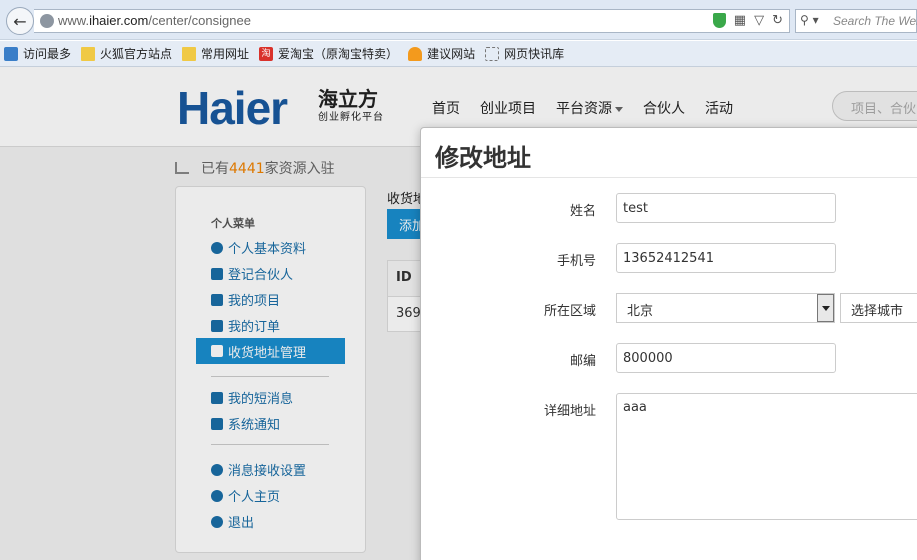 The width and height of the screenshot is (917, 560). Describe the element at coordinates (215, 53) in the screenshot. I see `bookmark-common-sites: 常用网址` at that location.